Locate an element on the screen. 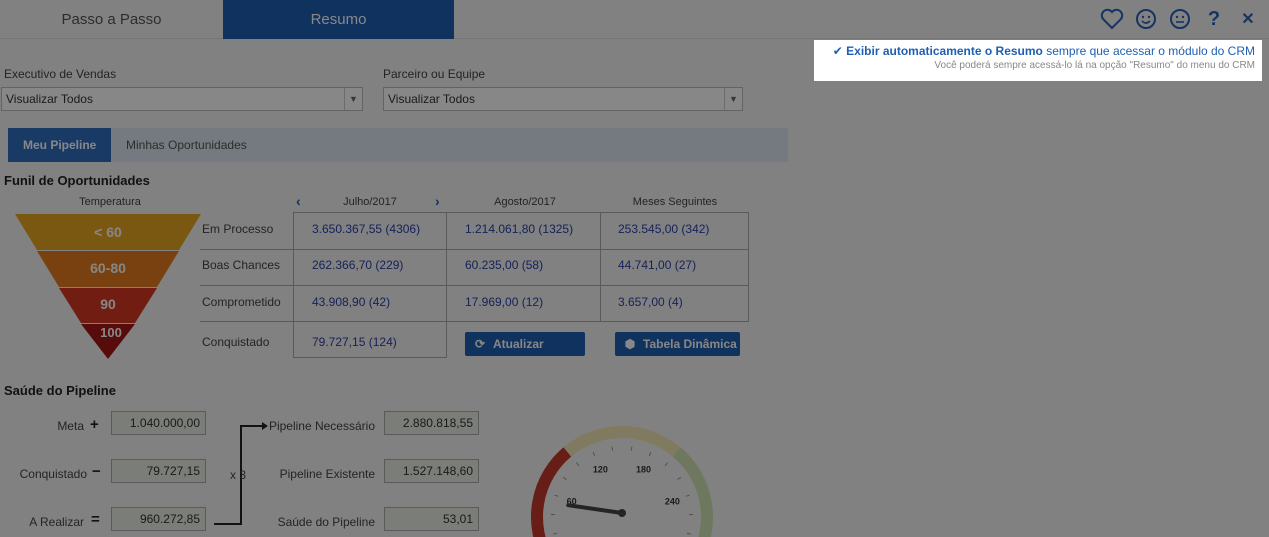  cube-icon: ⬢ is located at coordinates (630, 344).